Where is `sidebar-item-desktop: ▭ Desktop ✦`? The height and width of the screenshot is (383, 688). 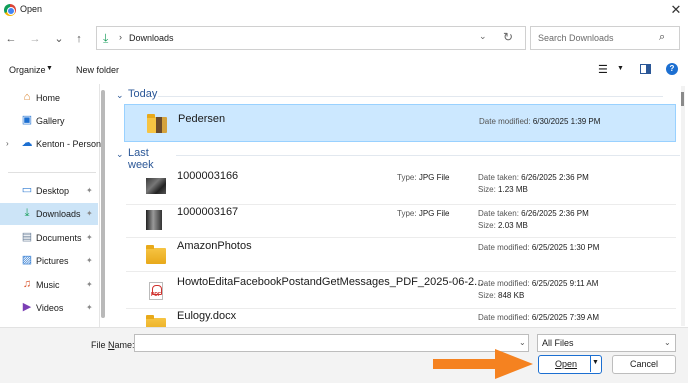
sidebar-item-desktop: ▭ Desktop ✦ is located at coordinates (49, 191).